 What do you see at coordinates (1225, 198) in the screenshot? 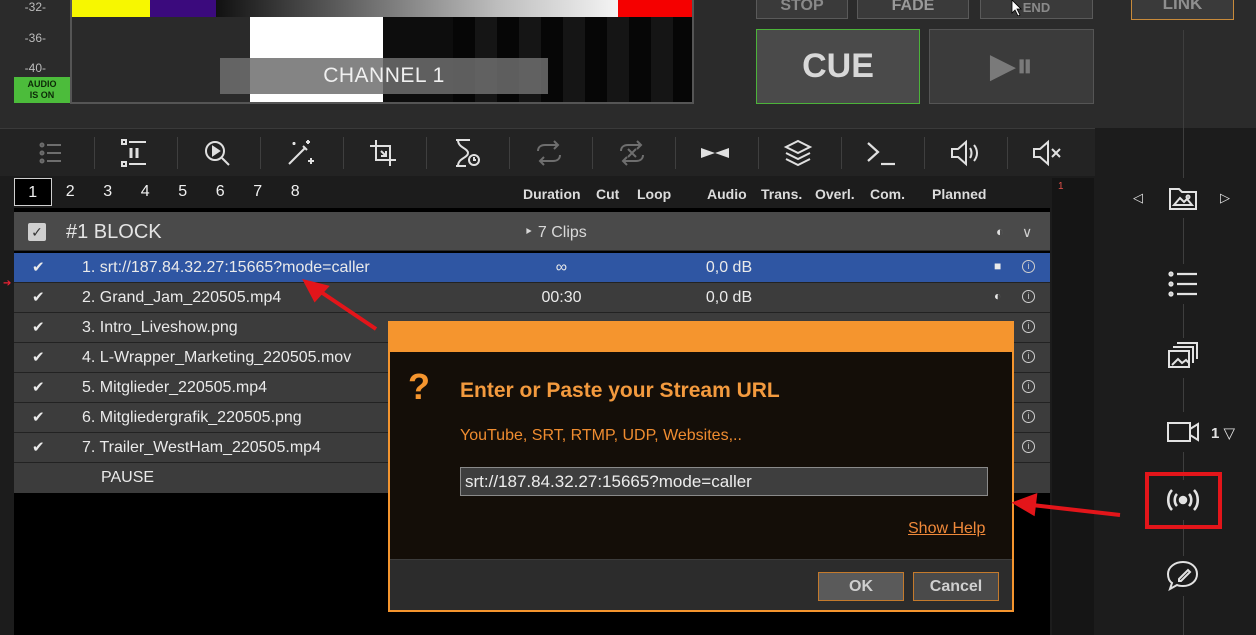
I see `next-icon: ▷` at bounding box center [1225, 198].